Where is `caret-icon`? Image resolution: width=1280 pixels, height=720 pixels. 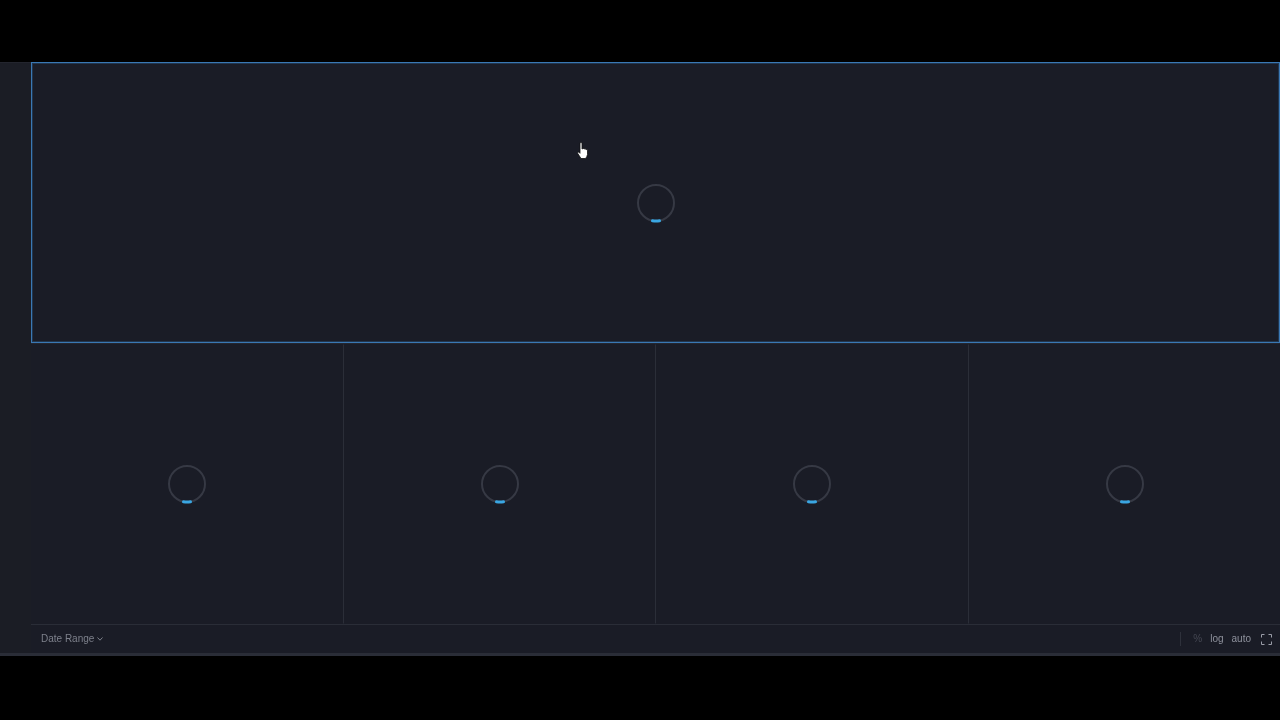
caret-icon is located at coordinates (100, 639).